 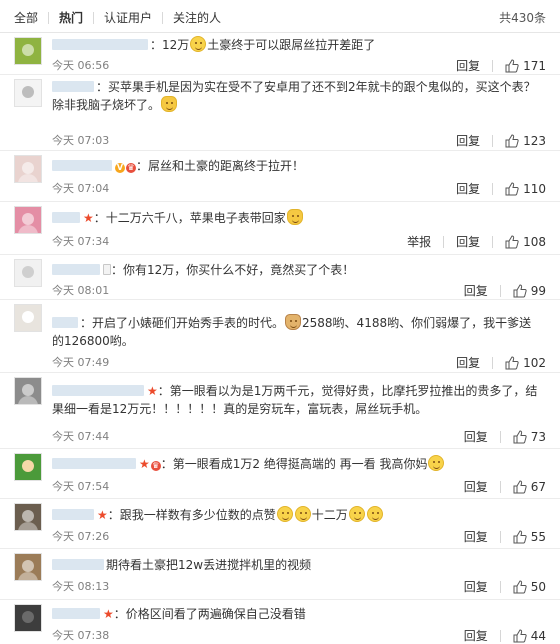 What do you see at coordinates (293, 322) in the screenshot?
I see `dog-emoji-icon` at bounding box center [293, 322].